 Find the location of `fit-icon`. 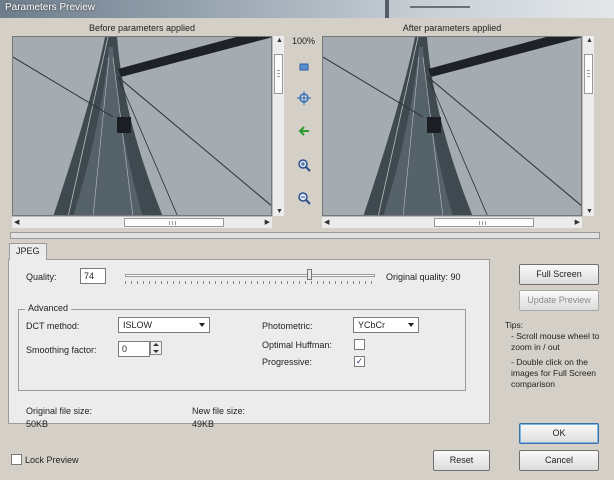

fit-icon is located at coordinates (304, 67).